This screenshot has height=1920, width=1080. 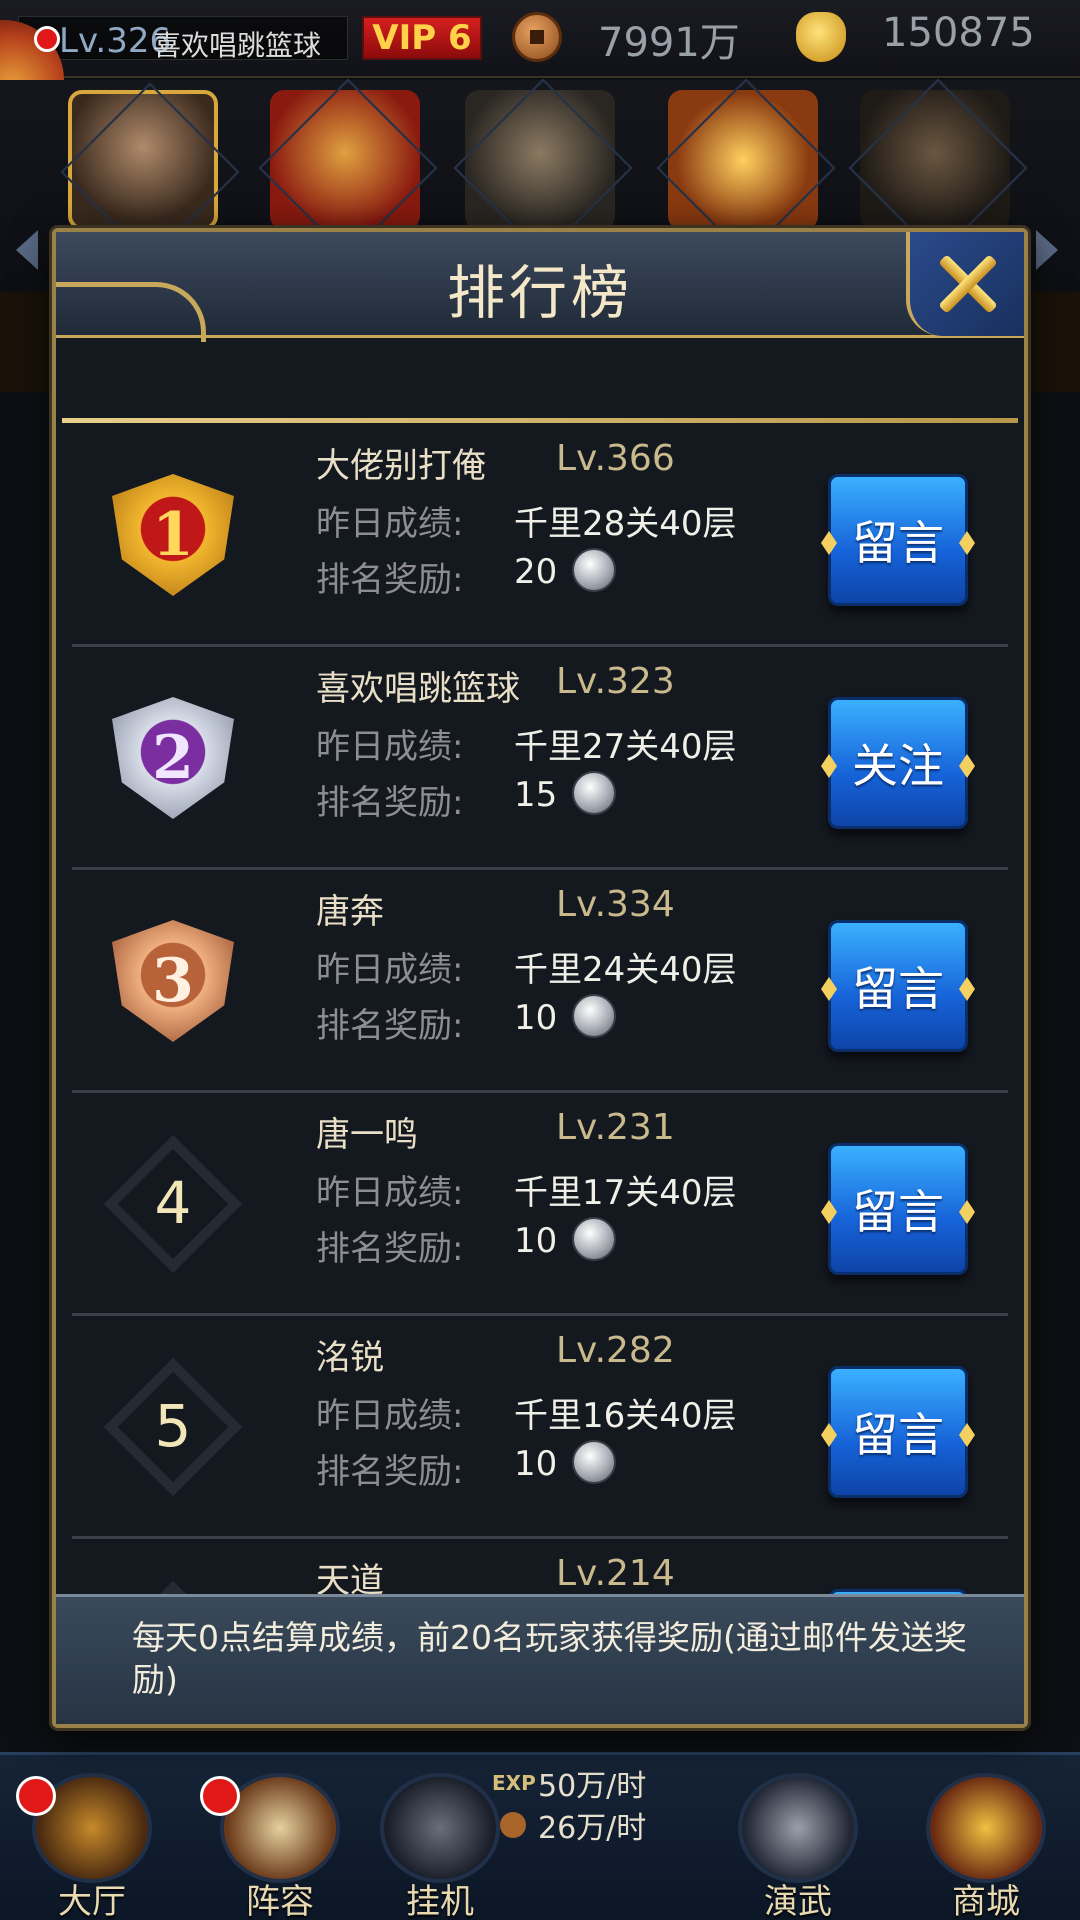 I want to click on leaderboard-row: 4 唐一鸣 Lv.231 昨日成绩: 千里17关40层 排名奖励: 10 留言, so click(x=540, y=1204).